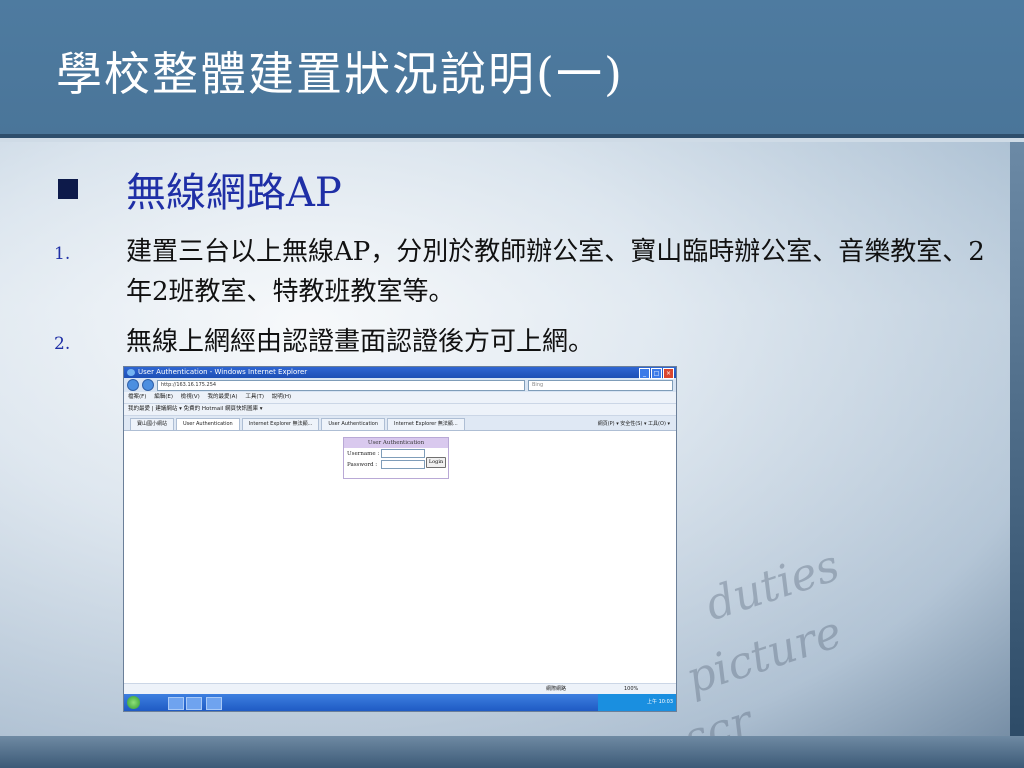 This screenshot has height=768, width=1024. What do you see at coordinates (512, 752) in the screenshot?
I see `slide-bottom-edge` at bounding box center [512, 752].